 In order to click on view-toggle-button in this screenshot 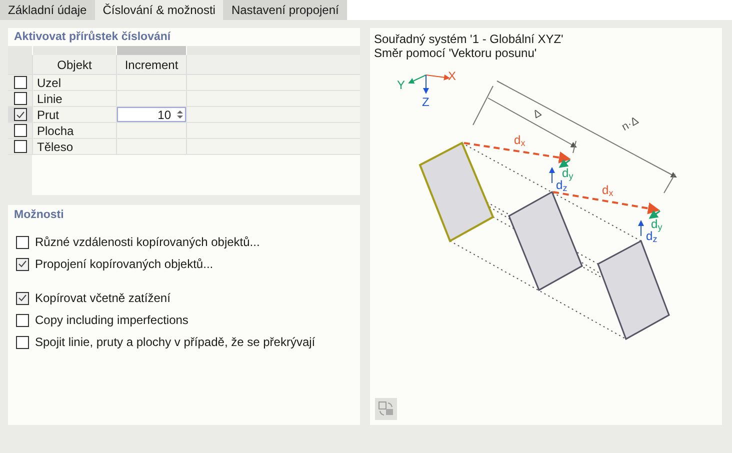, I will do `click(386, 409)`.